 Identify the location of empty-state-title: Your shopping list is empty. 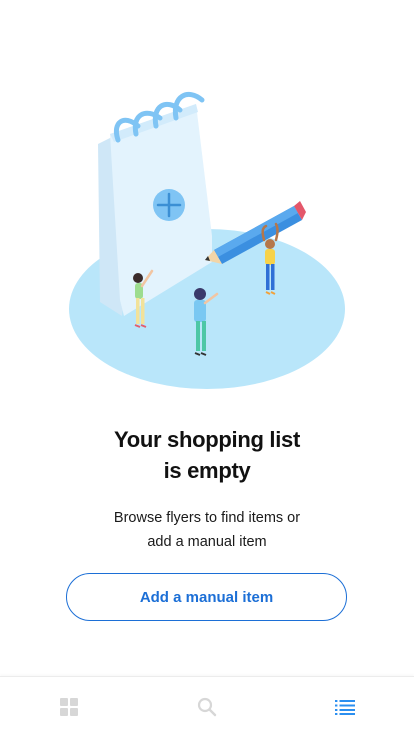
(207, 455).